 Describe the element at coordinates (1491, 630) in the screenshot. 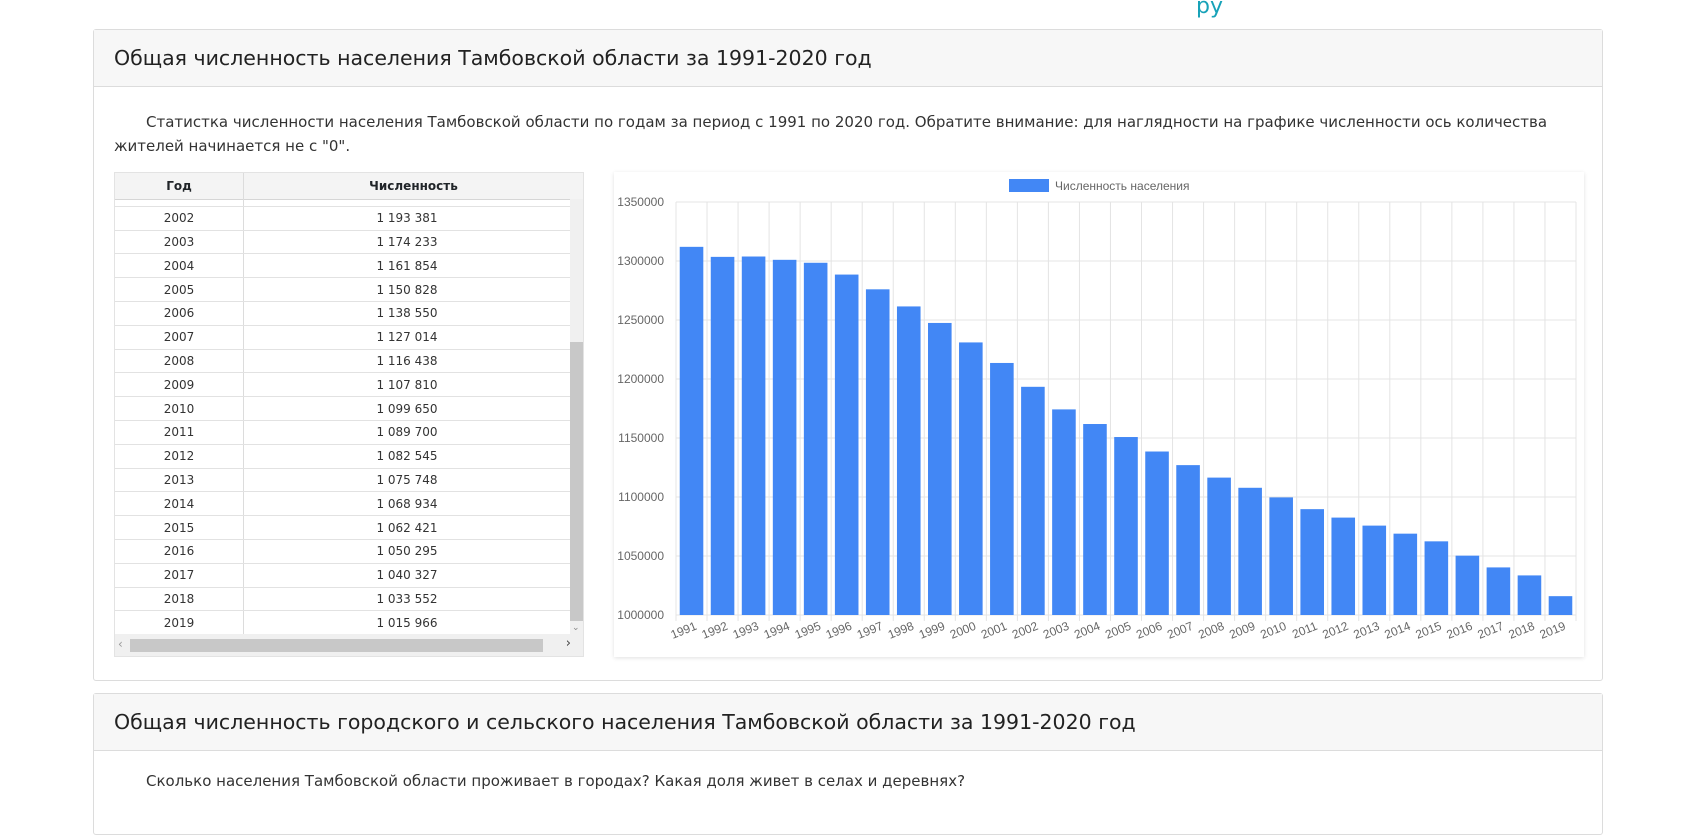

I see `x-tick-label: 2017` at that location.